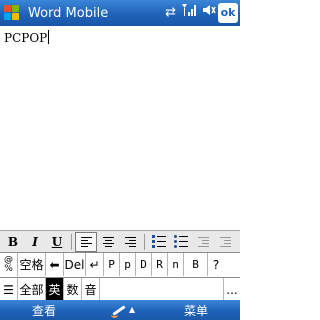  Describe the element at coordinates (209, 13) in the screenshot. I see `volume-icon` at that location.